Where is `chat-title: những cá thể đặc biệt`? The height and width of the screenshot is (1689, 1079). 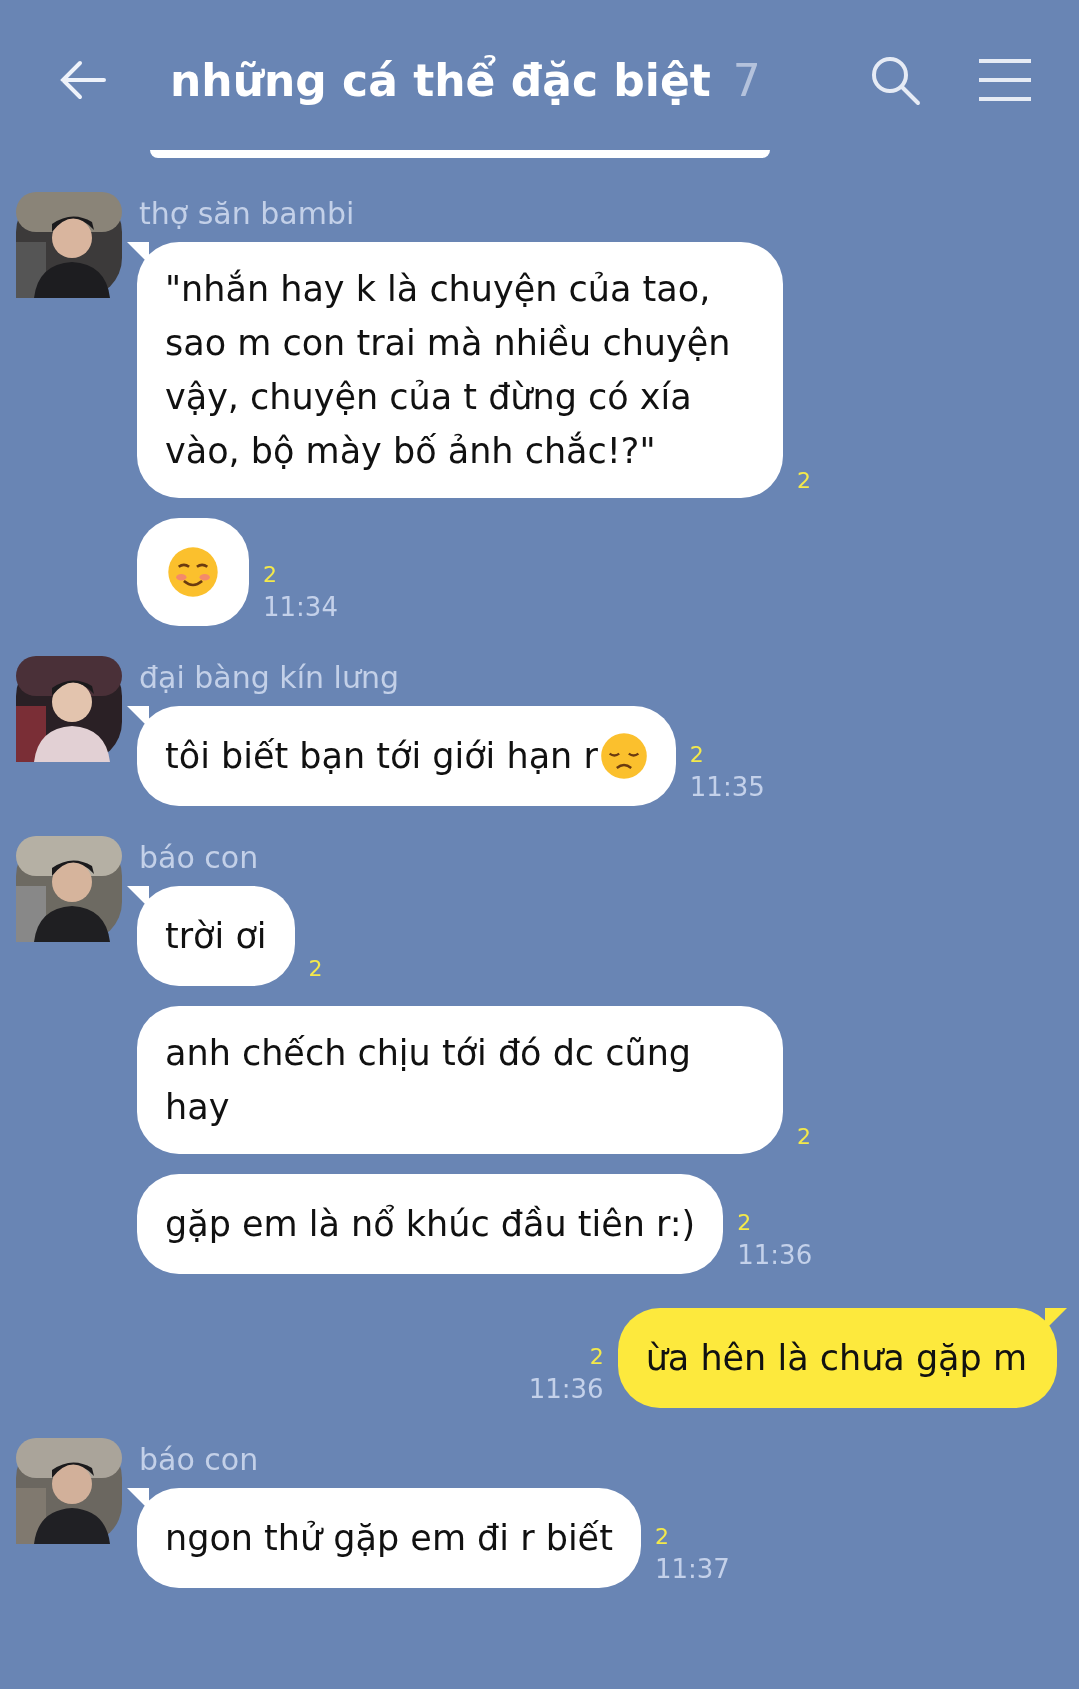
chat-title: những cá thể đặc biệt is located at coordinates (440, 80).